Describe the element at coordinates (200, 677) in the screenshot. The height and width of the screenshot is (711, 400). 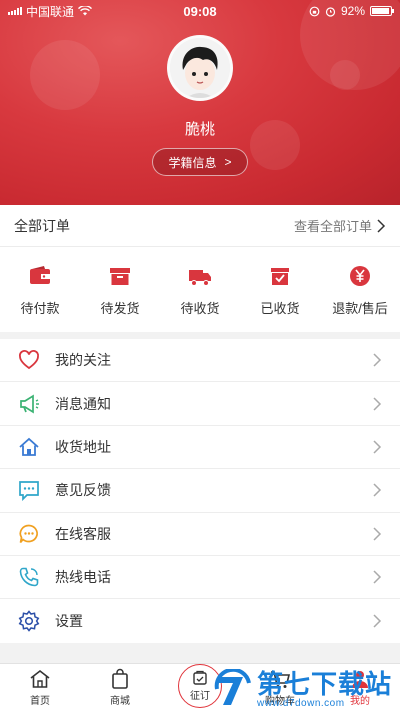
I see `subscribe-icon` at that location.